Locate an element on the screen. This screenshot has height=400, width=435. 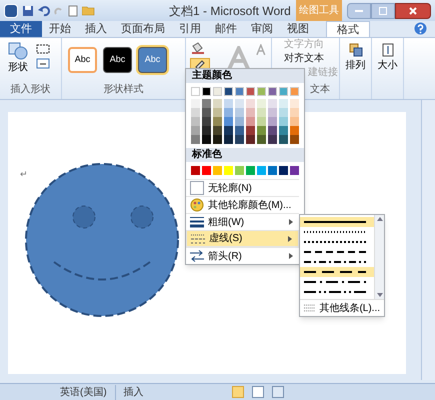
maximize-button is located at coordinates (383, 10).